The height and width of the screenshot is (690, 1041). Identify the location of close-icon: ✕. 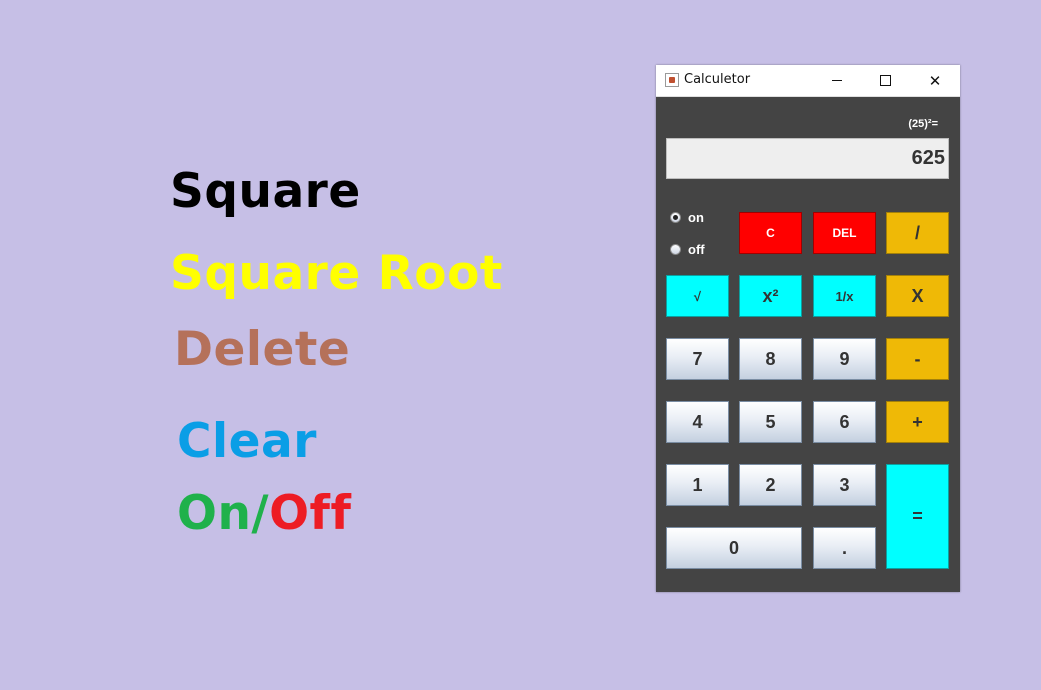
(935, 80).